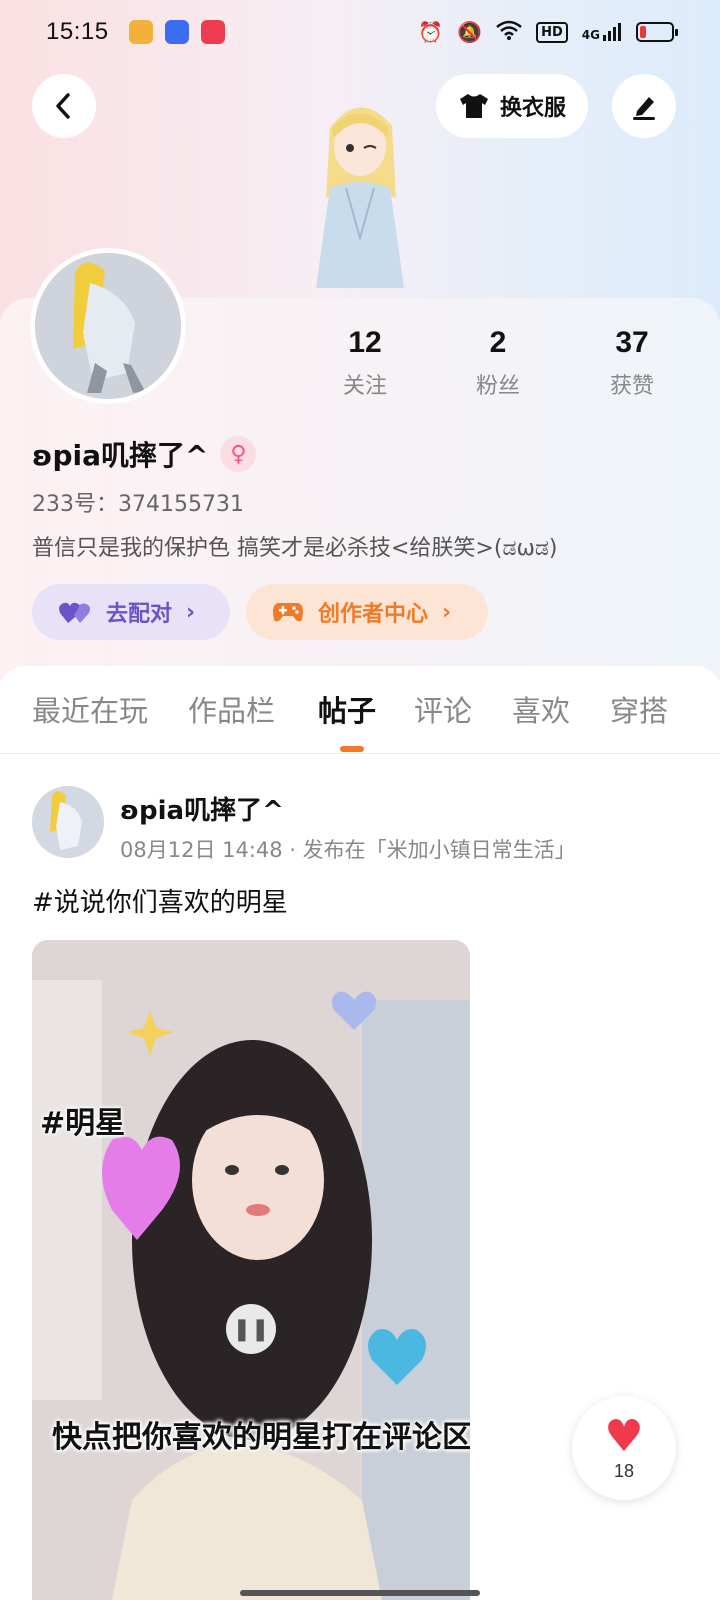 This screenshot has height=1600, width=720. What do you see at coordinates (632, 342) in the screenshot?
I see `likes-count: 37` at bounding box center [632, 342].